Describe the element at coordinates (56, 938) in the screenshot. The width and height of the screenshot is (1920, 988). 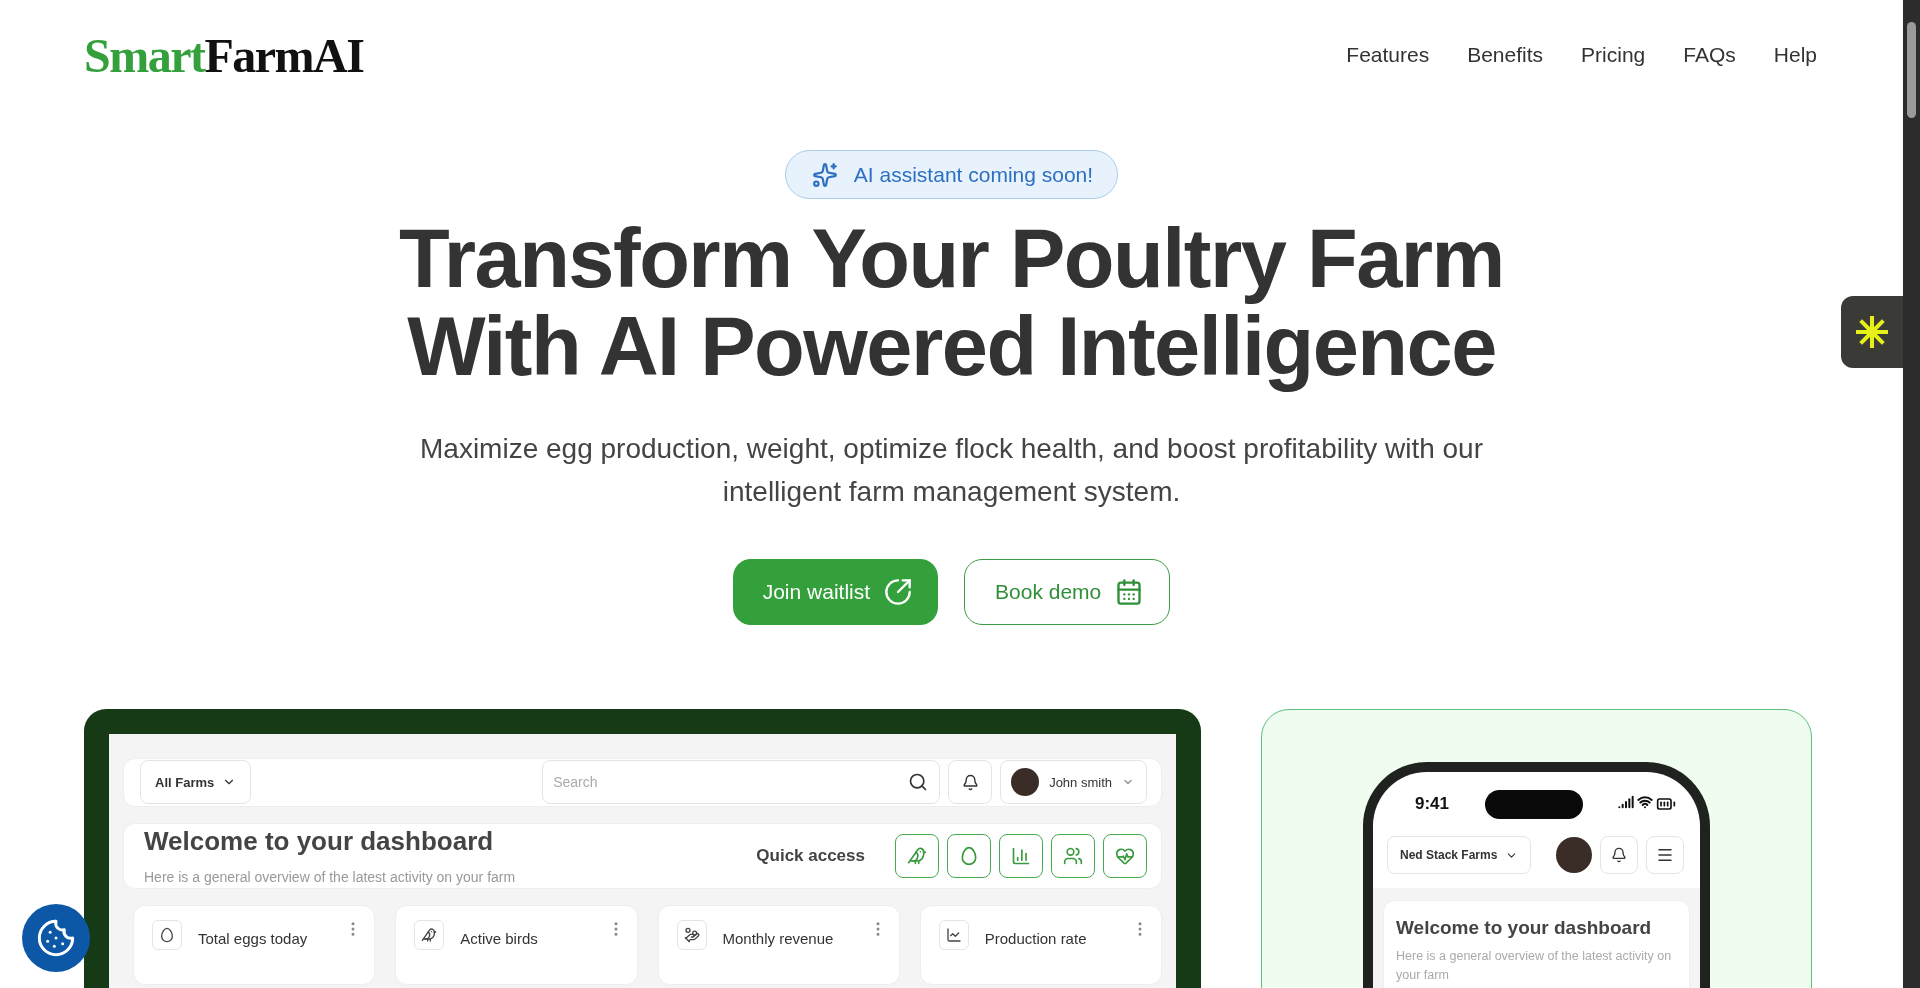
I see `cookie-icon` at that location.